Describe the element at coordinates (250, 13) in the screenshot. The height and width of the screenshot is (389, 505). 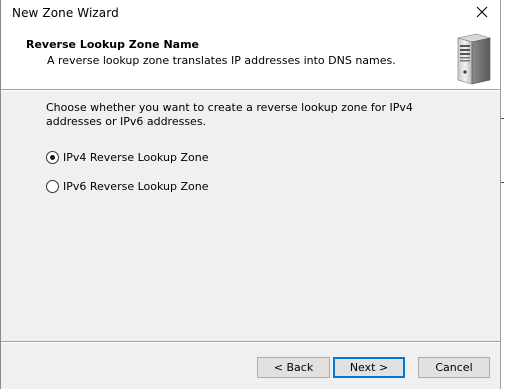
I see `title-bar: New Zone Wizard` at that location.